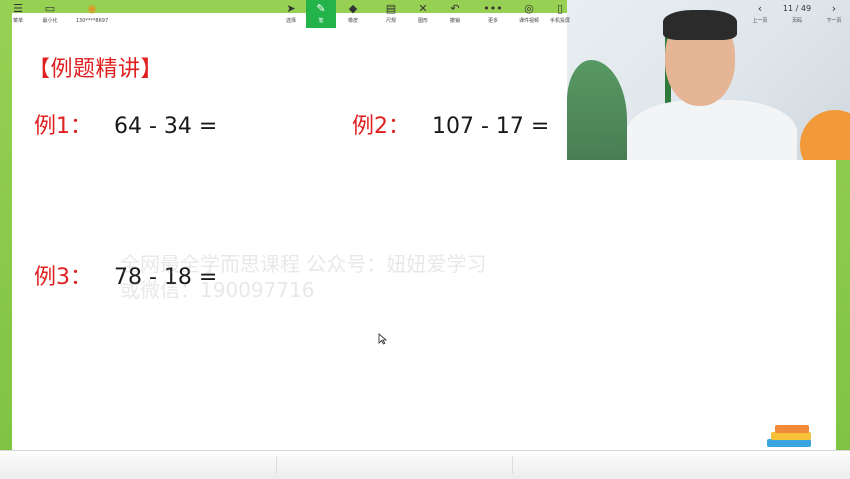 This screenshot has width=850, height=479. I want to click on books-icon, so click(789, 436).